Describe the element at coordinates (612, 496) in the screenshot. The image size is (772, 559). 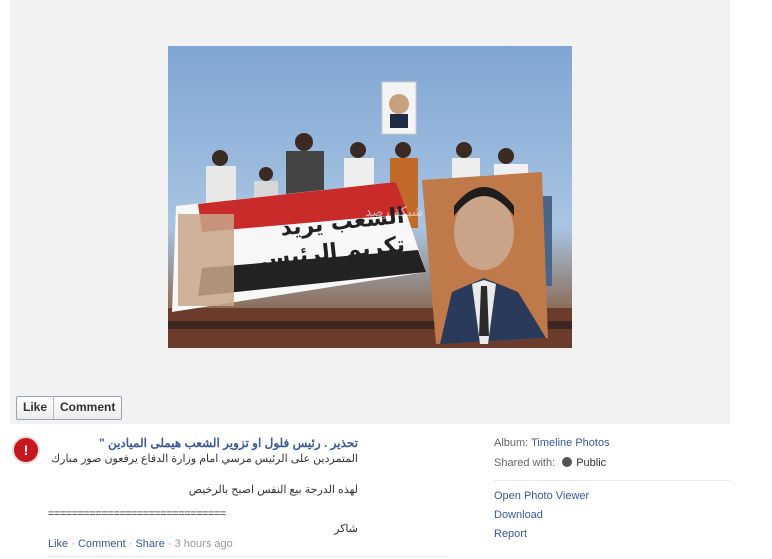
I see `open-photo-viewer-link: Open Photo Viewer` at that location.